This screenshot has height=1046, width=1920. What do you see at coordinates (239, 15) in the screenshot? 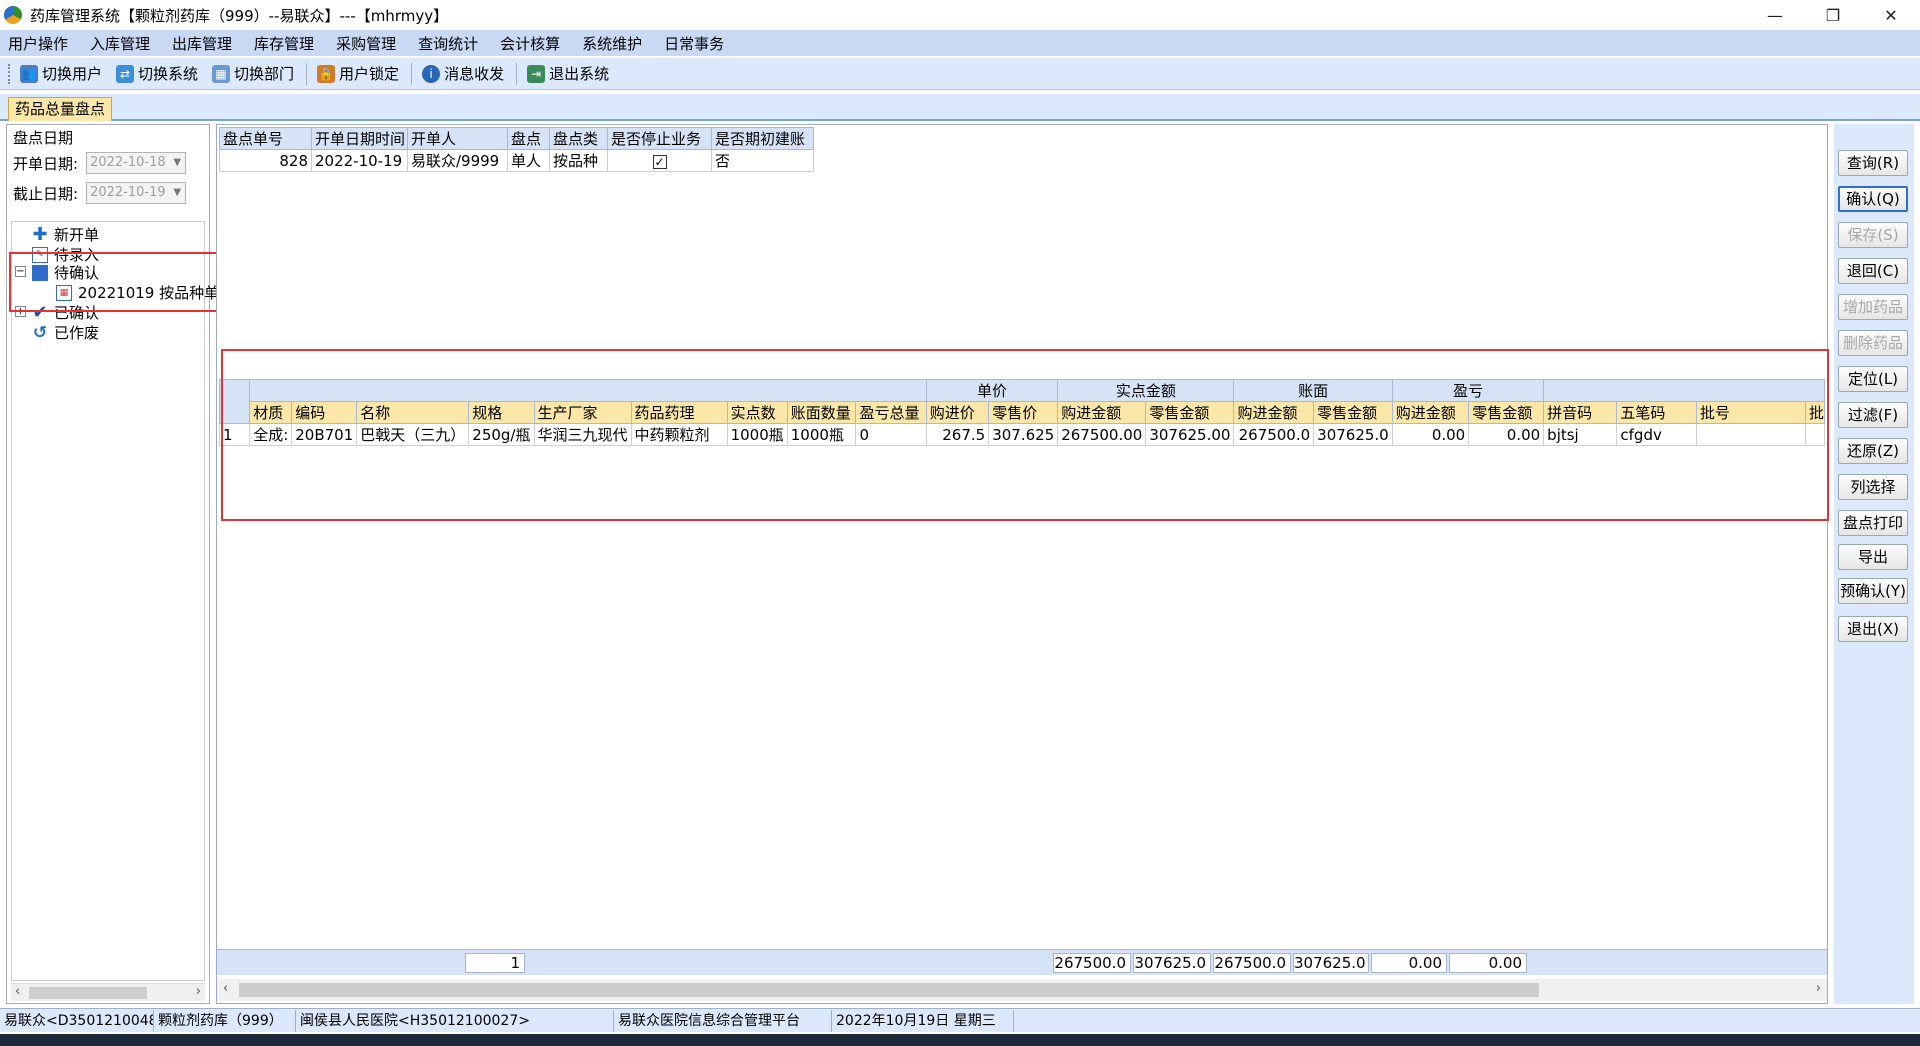
I see `window-title: 药库管理系统【颗粒剂药库（999）--易联众】---【mhrmyy】` at bounding box center [239, 15].